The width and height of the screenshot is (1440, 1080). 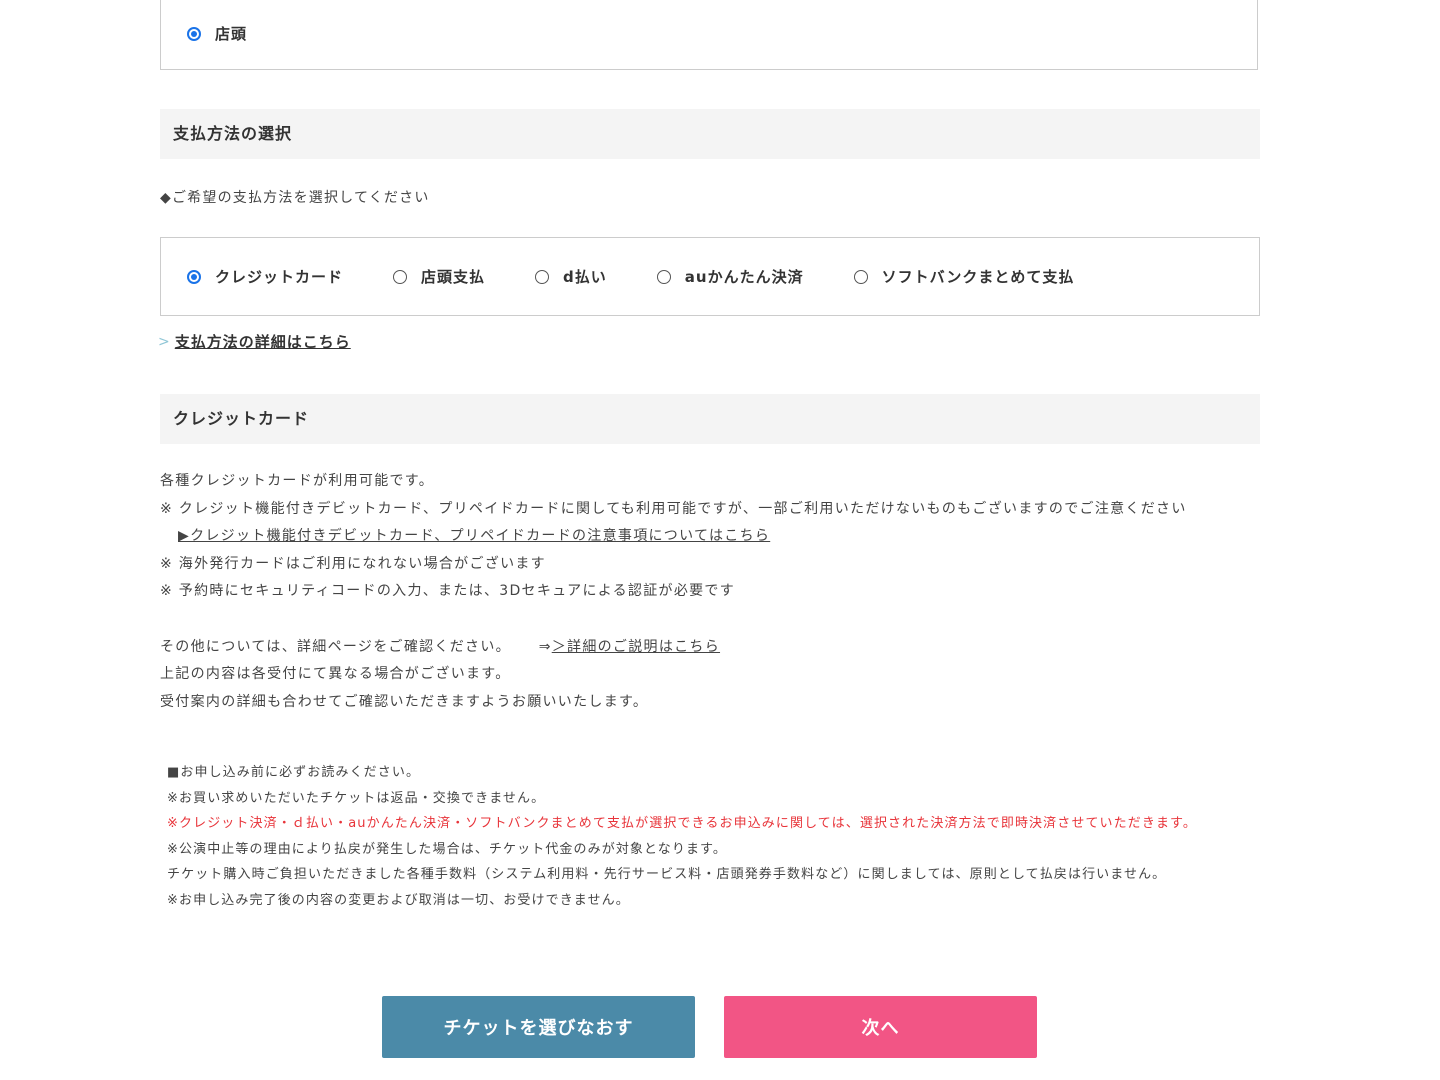 I want to click on credit-info-line: ※ 海外発行カードはご利用になれない場合がございます, so click(x=353, y=563).